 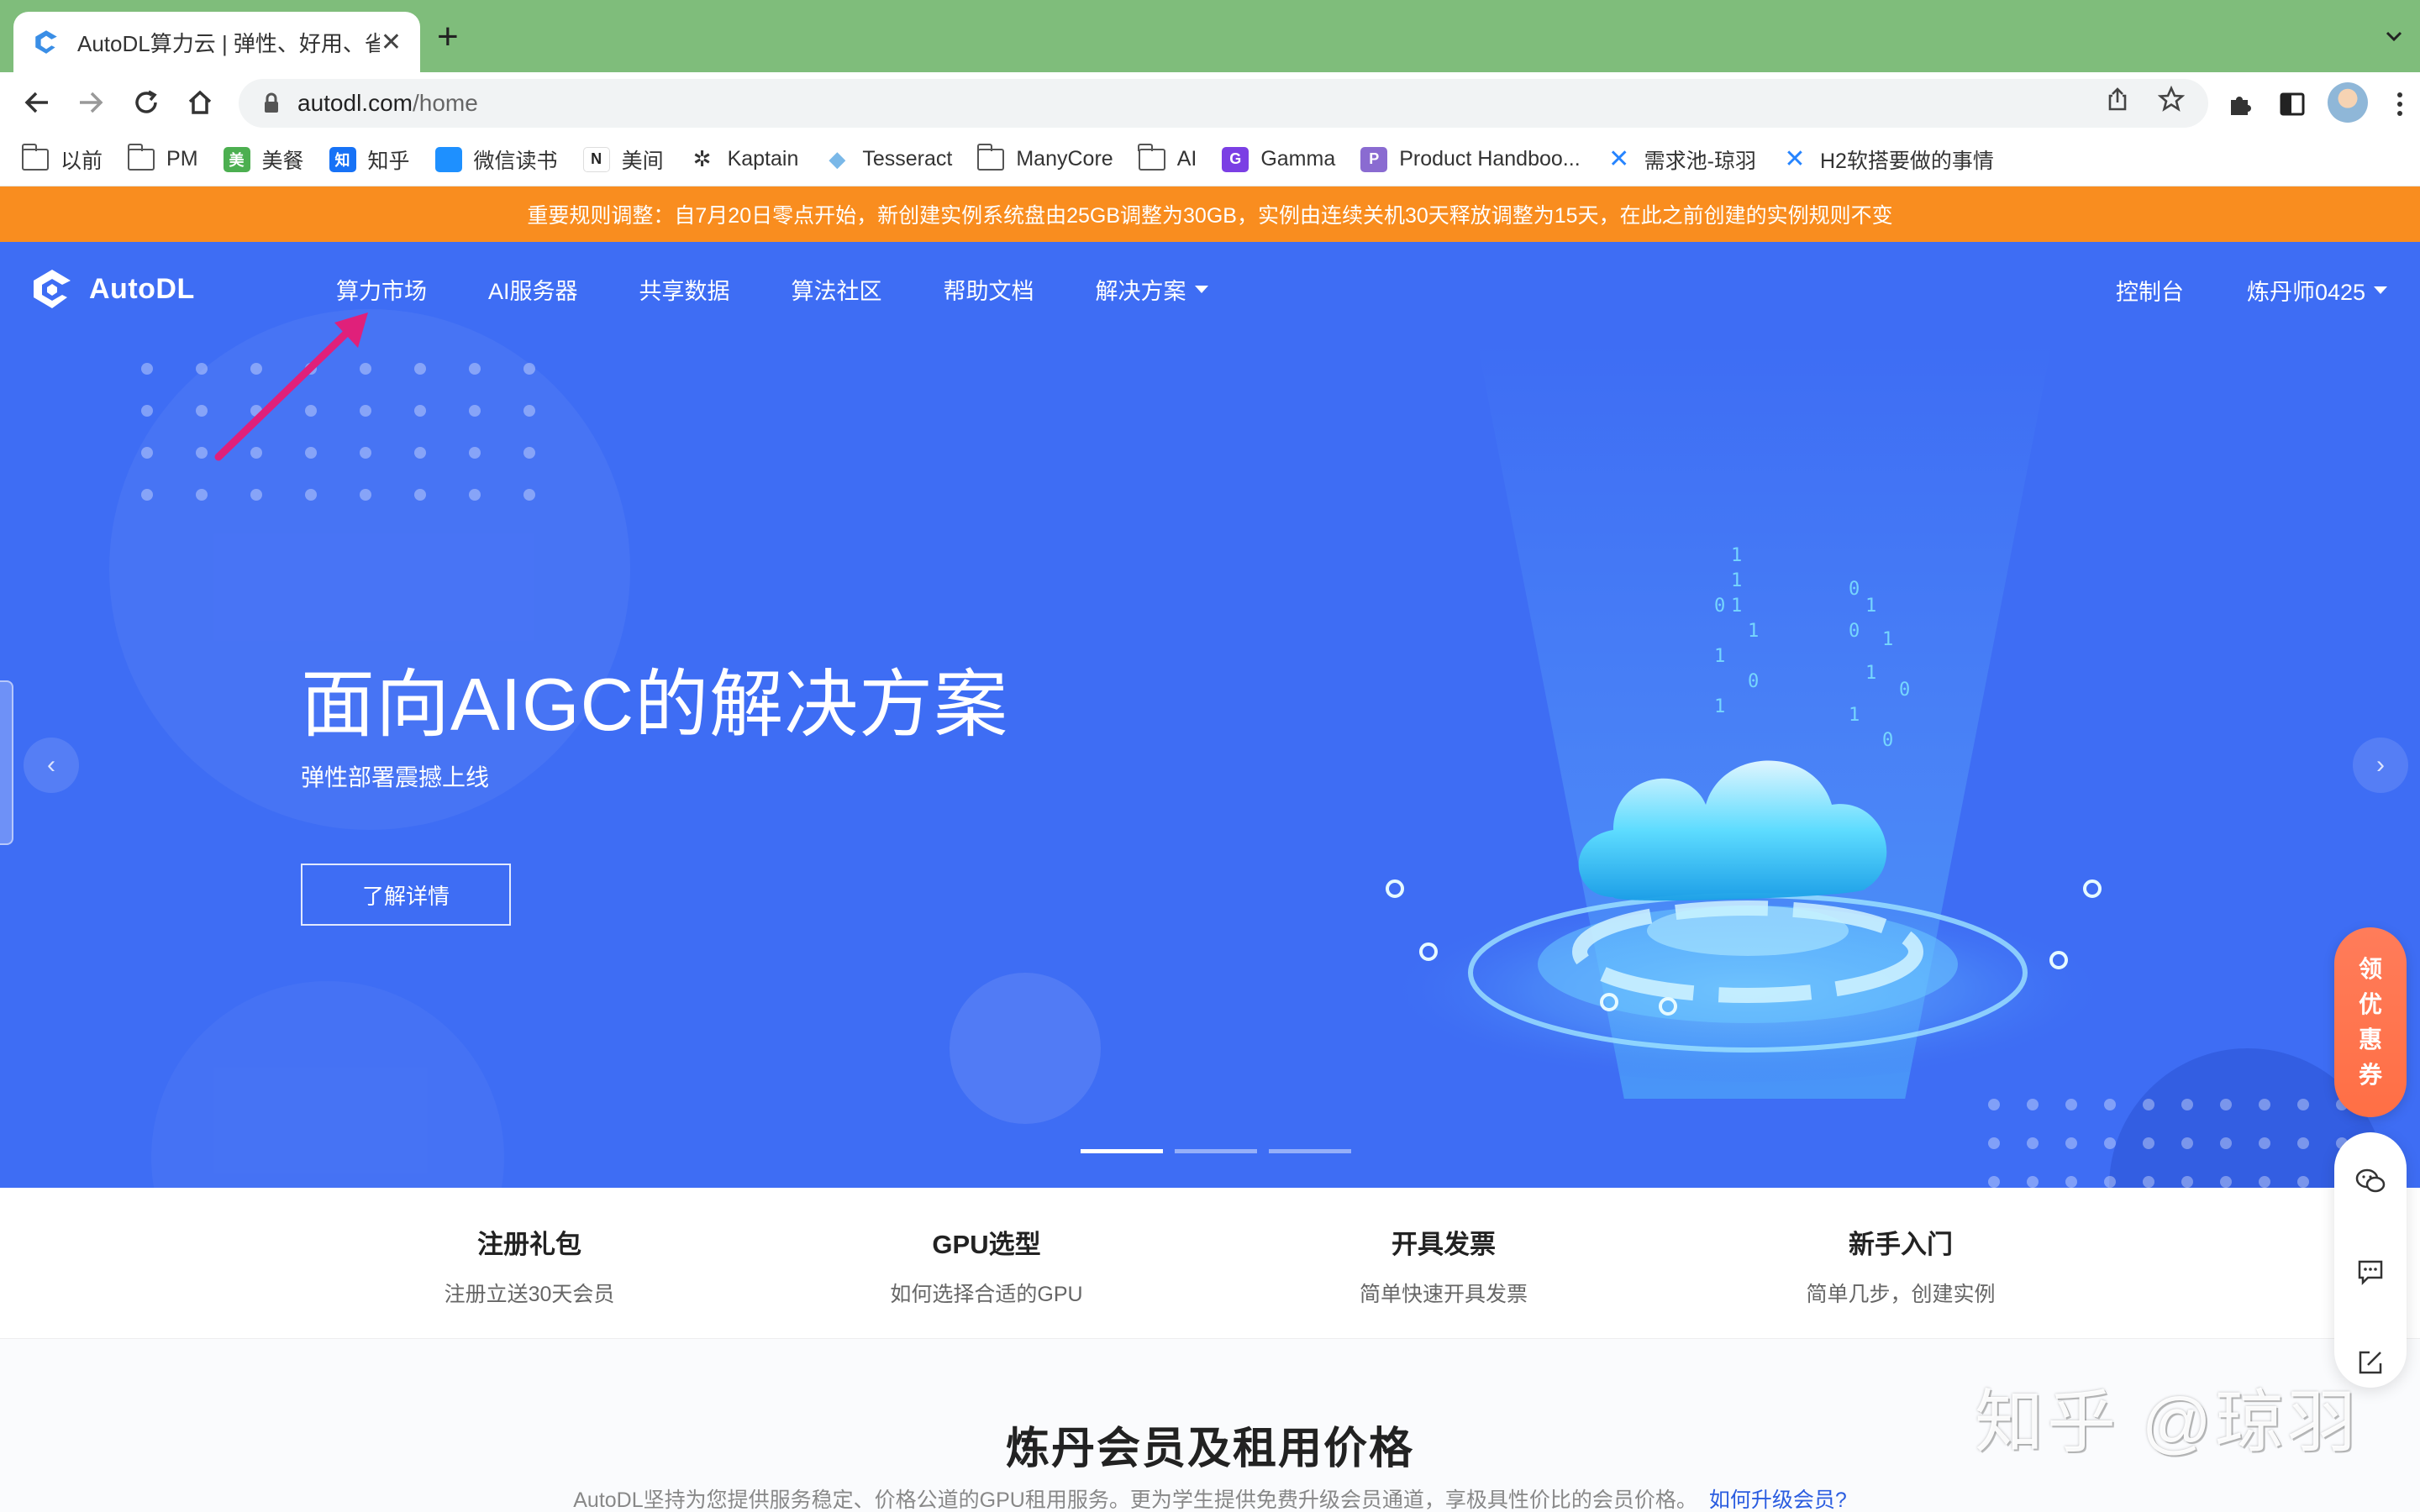 What do you see at coordinates (1444, 1265) in the screenshot?
I see `feature-invoice: 开具发票 简单快速开具发票` at bounding box center [1444, 1265].